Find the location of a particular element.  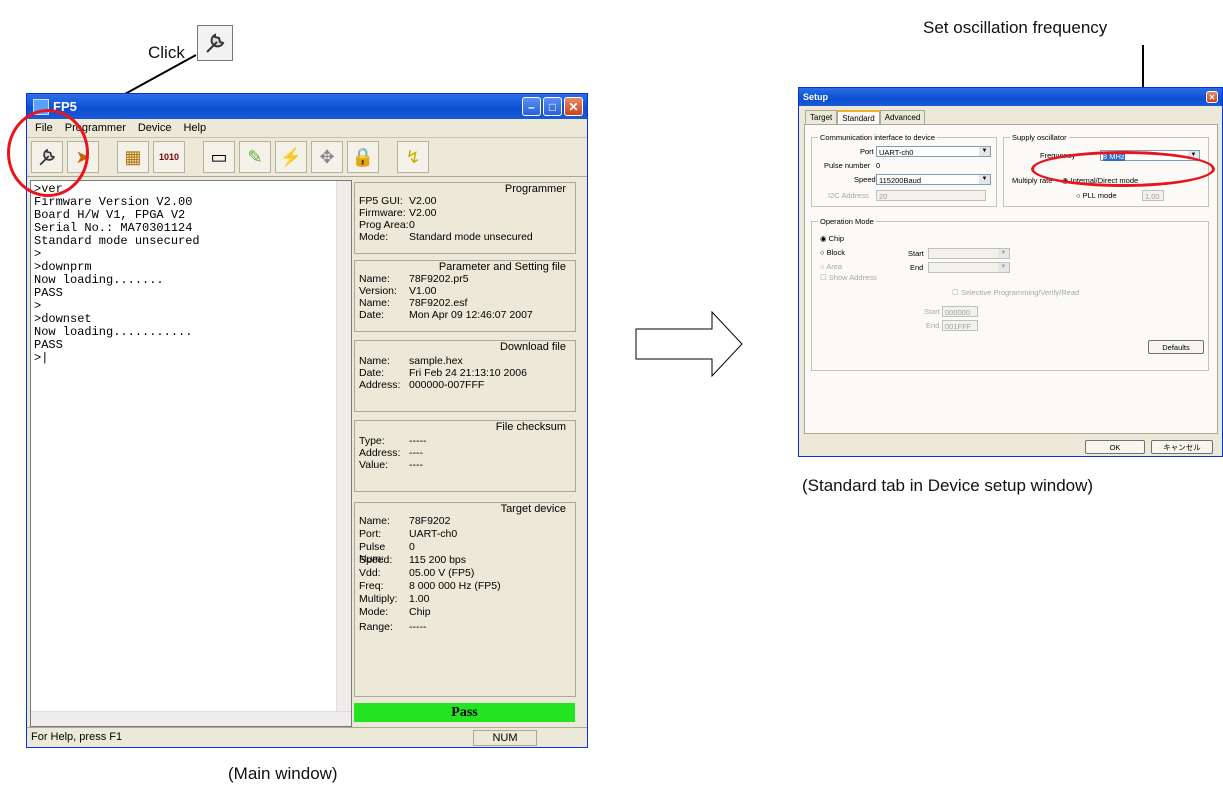

menu-bar: File Programmer Device Help is located at coordinates (307, 128).